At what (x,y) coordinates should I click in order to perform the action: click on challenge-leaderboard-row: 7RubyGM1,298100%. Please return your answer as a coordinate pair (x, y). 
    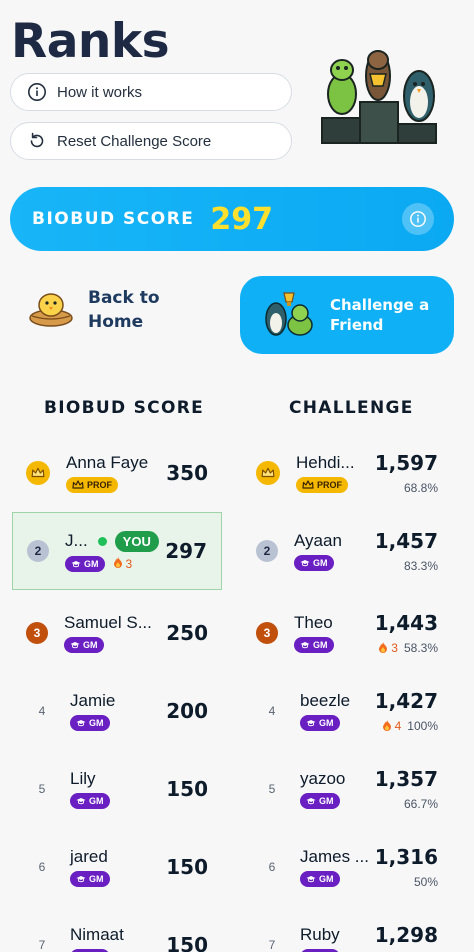
    Looking at the image, I should click on (348, 929).